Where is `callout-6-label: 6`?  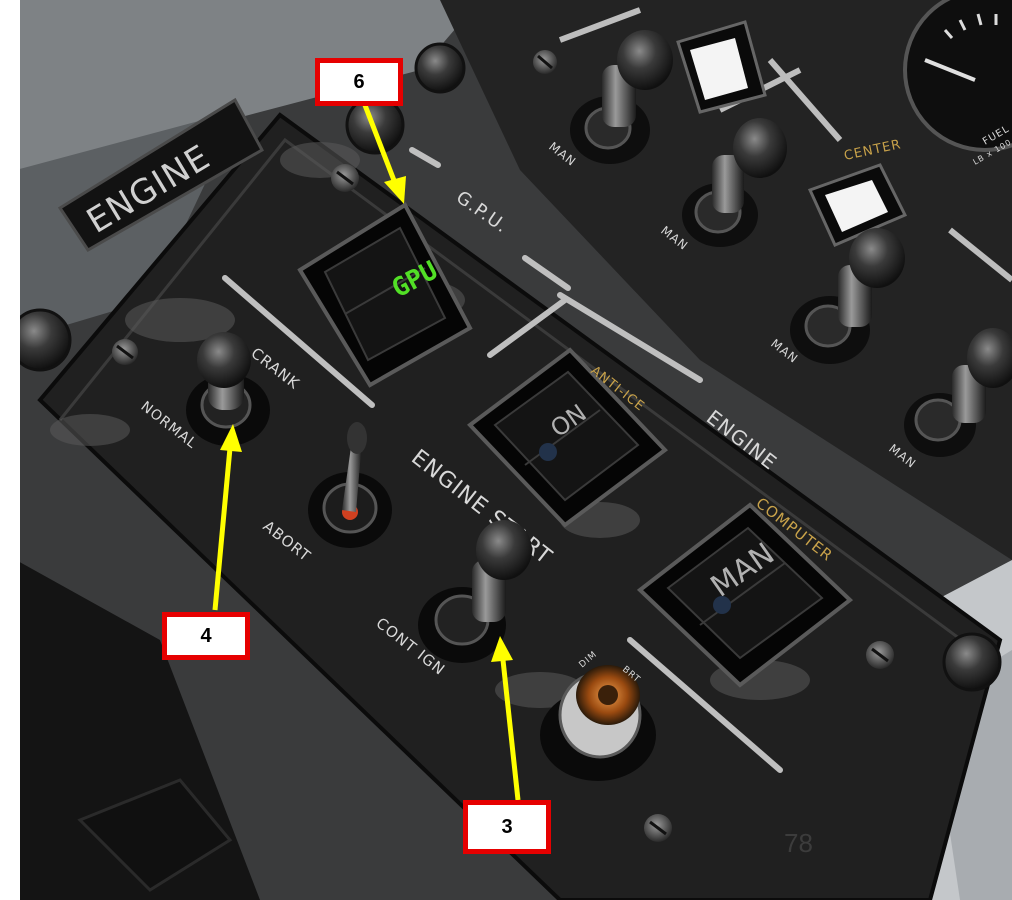 callout-6-label: 6 is located at coordinates (359, 81).